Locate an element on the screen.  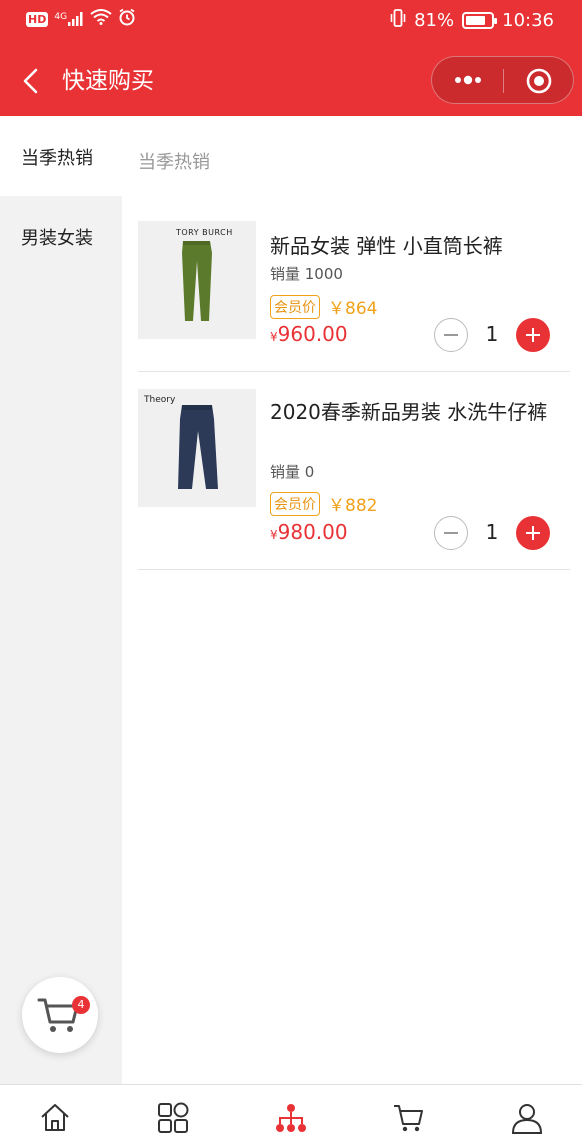
sidebar-item-apparel: 男装女装 is located at coordinates (61, 236).